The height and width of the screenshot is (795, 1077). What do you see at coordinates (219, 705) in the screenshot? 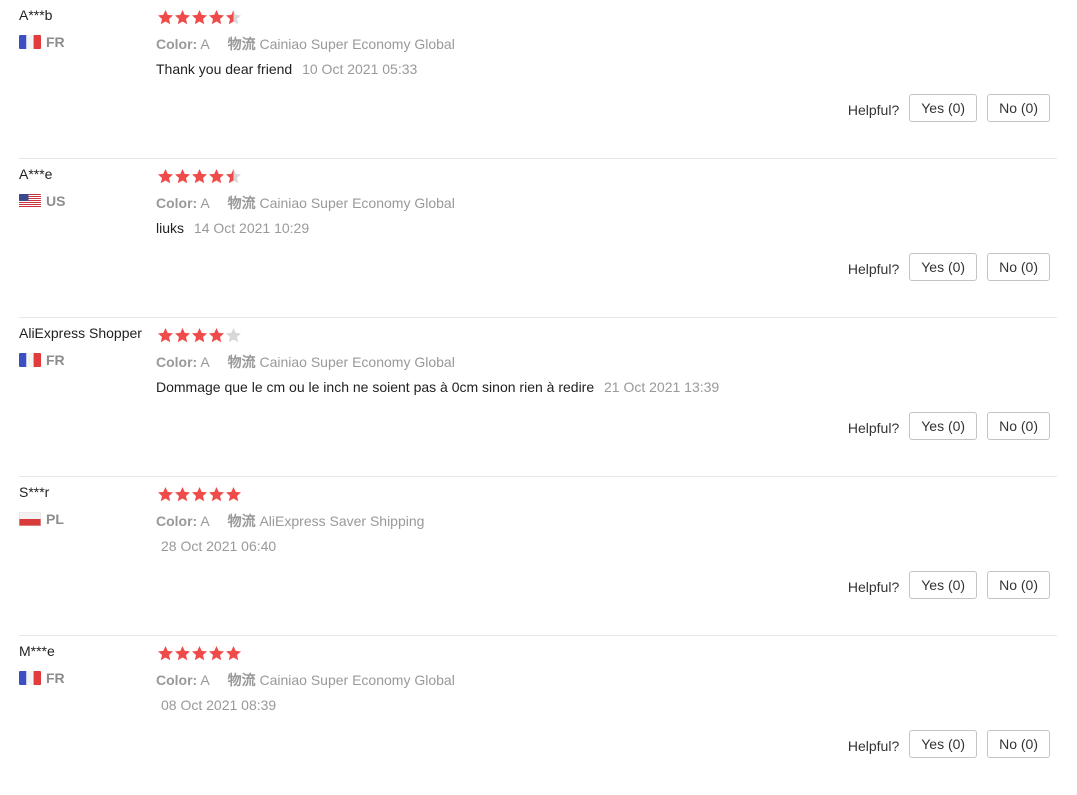
I see `review-date: 08 Oct 2021 08:39` at bounding box center [219, 705].